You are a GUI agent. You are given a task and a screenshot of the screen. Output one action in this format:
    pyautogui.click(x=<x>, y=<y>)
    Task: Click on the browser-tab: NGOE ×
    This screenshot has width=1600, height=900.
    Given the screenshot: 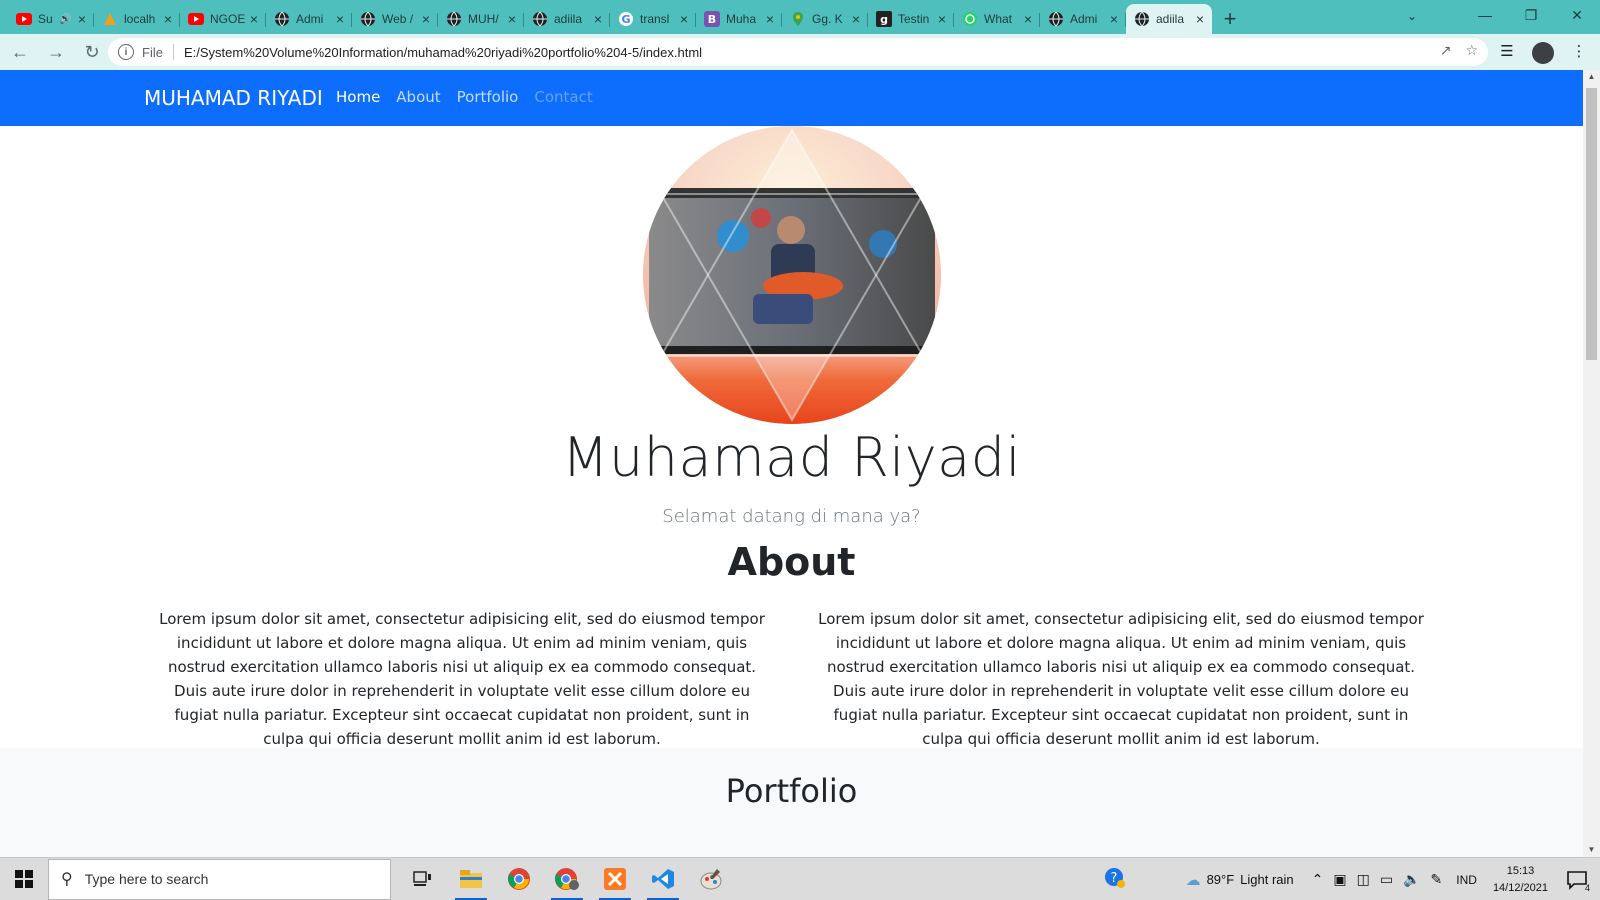 What is the action you would take?
    pyautogui.click(x=223, y=19)
    